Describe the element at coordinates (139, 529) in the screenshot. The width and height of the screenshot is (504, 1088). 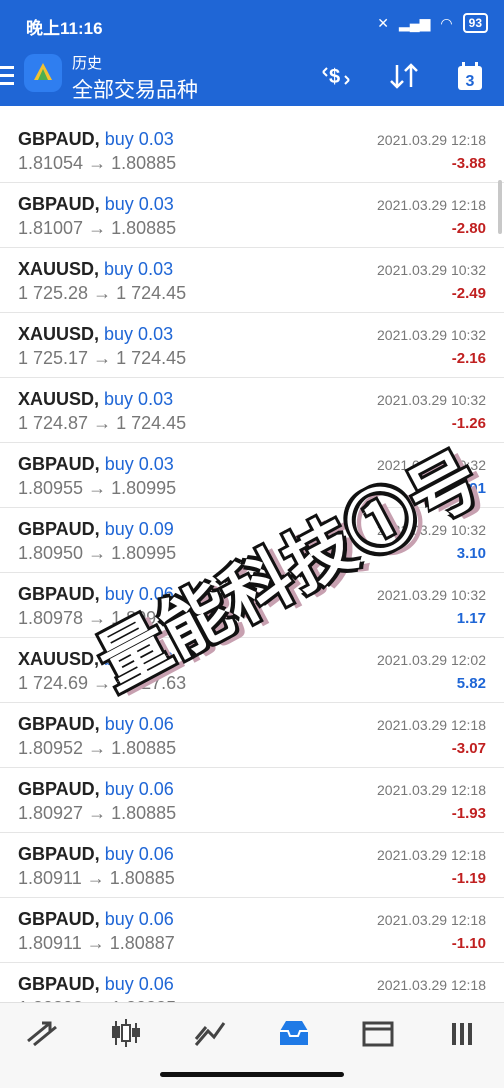
I see `trade-side-volume: buy 0.09` at that location.